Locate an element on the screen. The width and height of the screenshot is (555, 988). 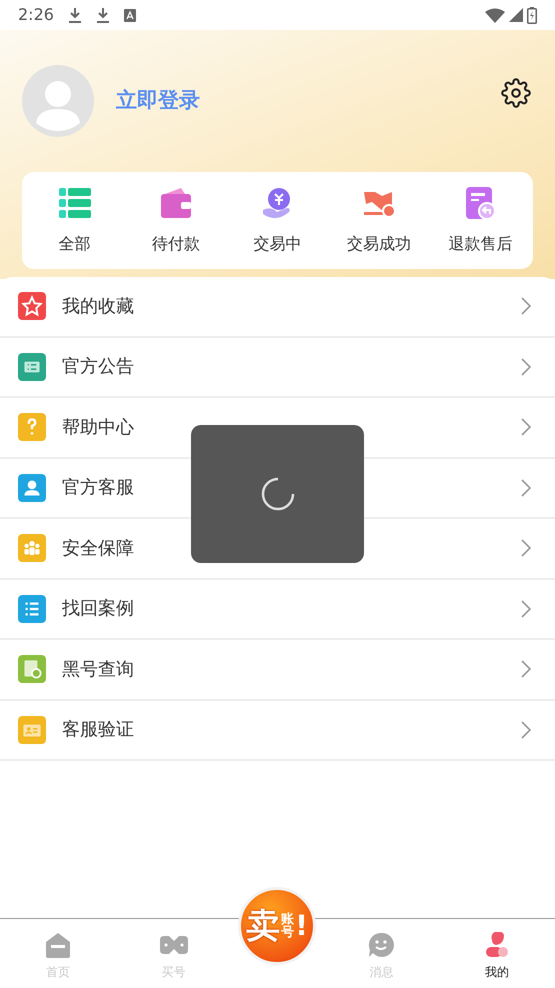
gamepad-icon is located at coordinates (174, 945).